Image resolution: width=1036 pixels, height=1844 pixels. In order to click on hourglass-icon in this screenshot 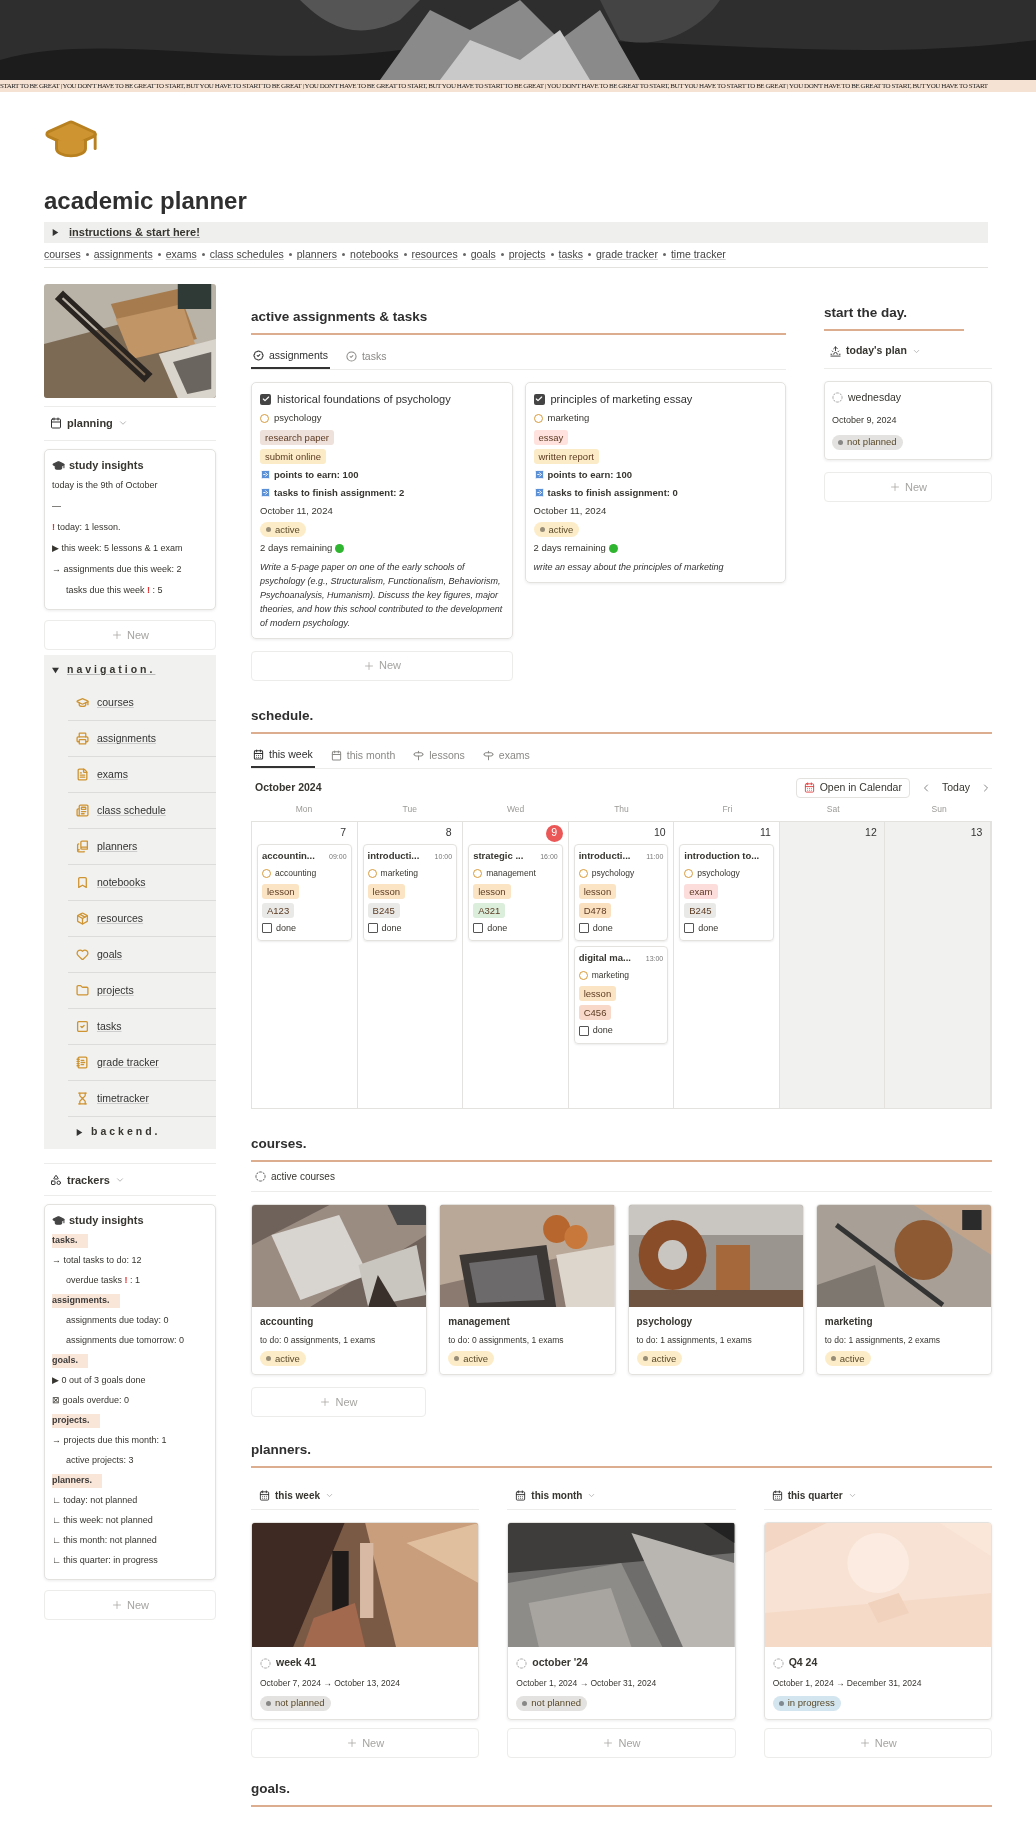, I will do `click(82, 1099)`.